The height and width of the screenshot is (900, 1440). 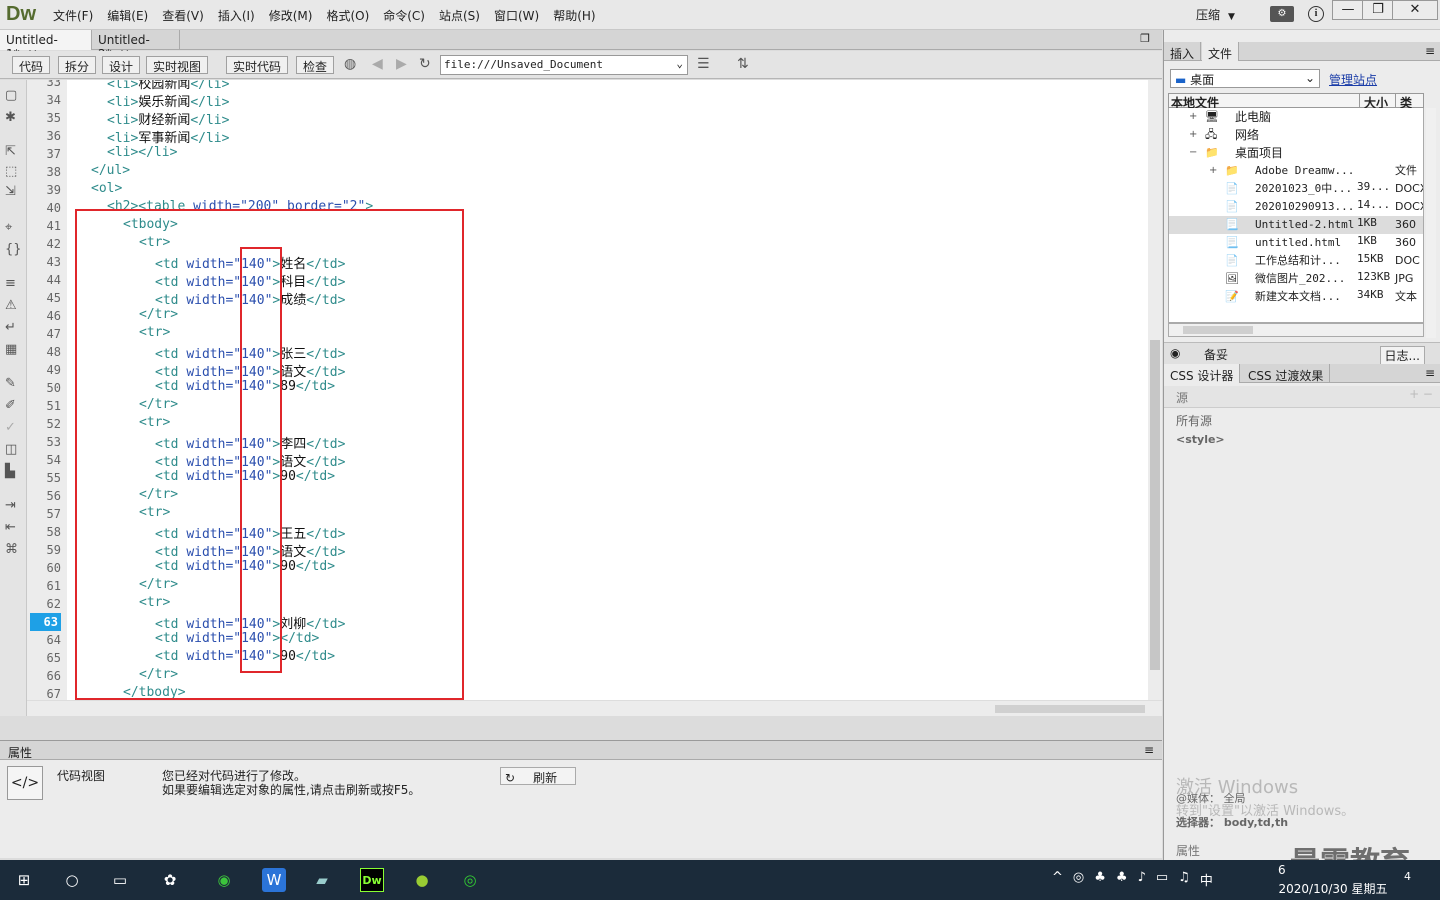 I want to click on task-view-icon: ▭, so click(x=120, y=880).